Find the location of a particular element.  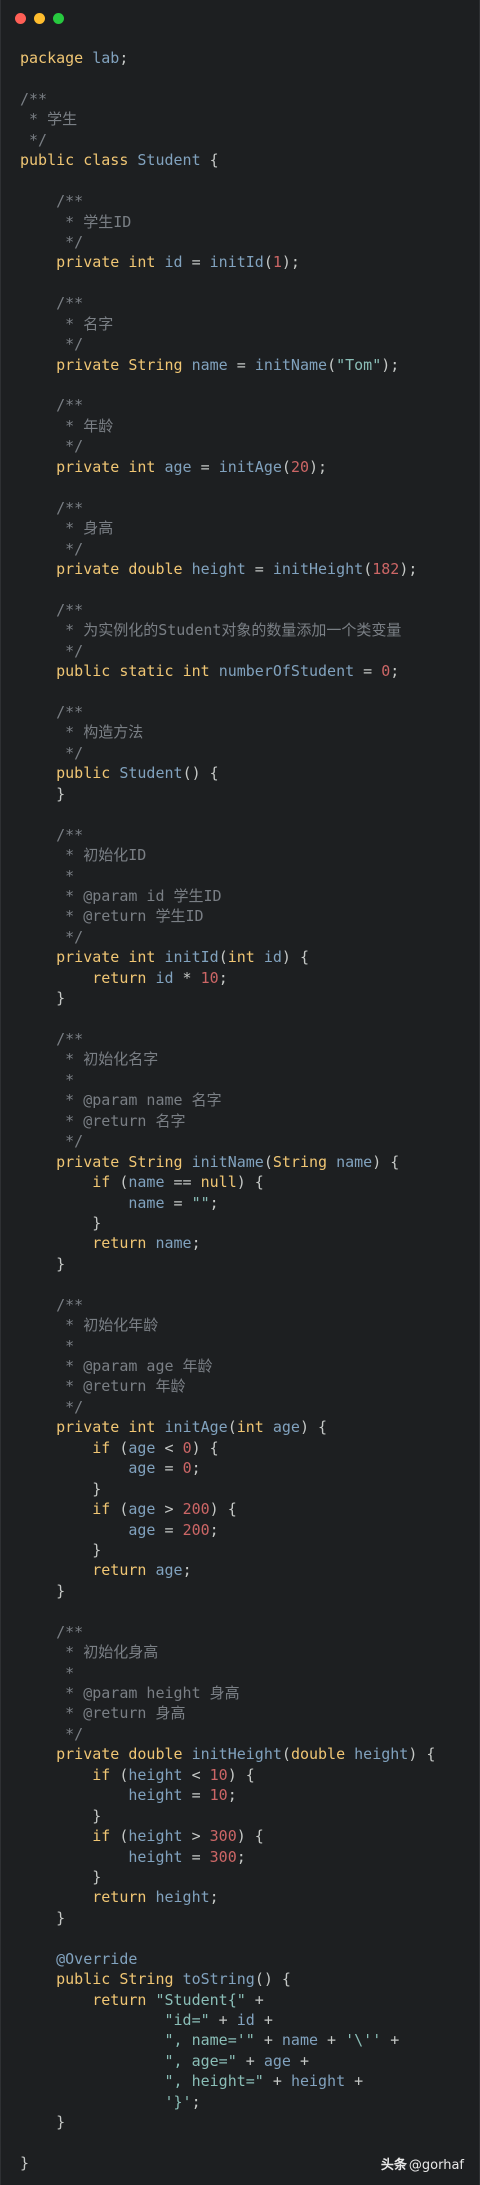

code-line: '}'; is located at coordinates (182, 2101).